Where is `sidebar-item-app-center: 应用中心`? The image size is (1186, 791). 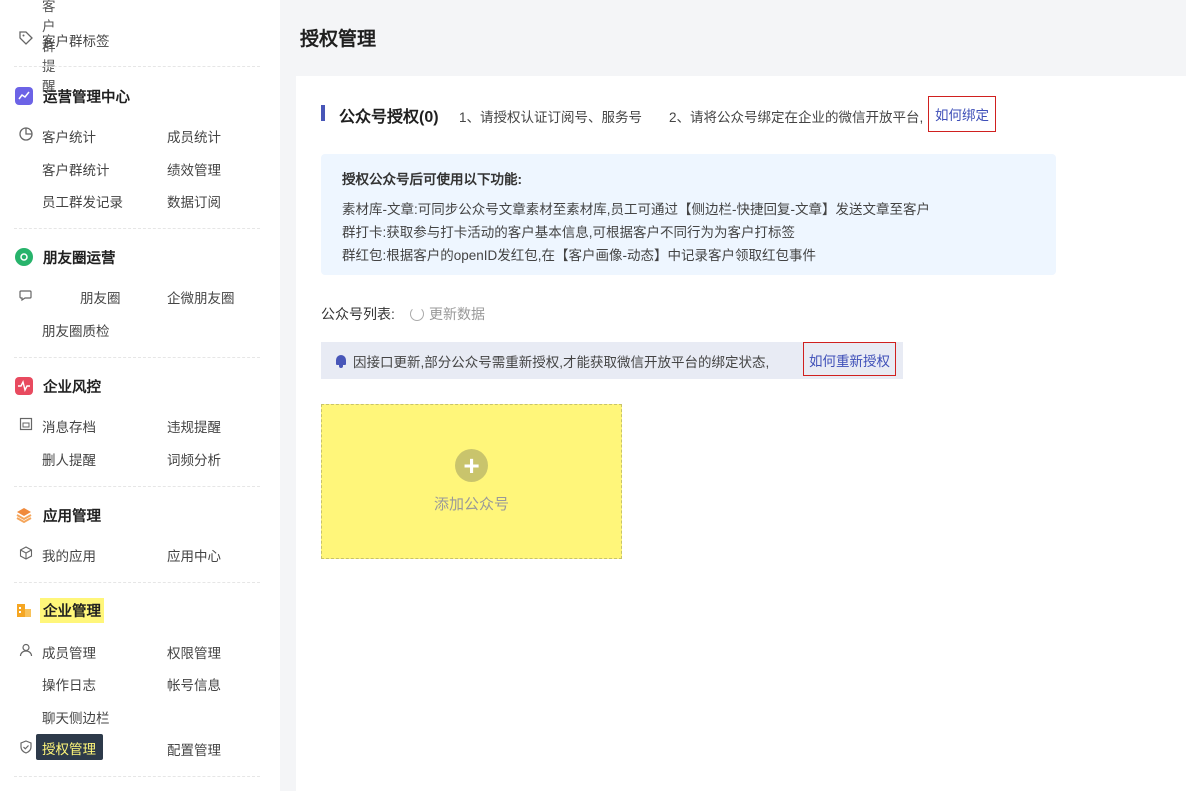
sidebar-item-app-center: 应用中心 is located at coordinates (194, 555).